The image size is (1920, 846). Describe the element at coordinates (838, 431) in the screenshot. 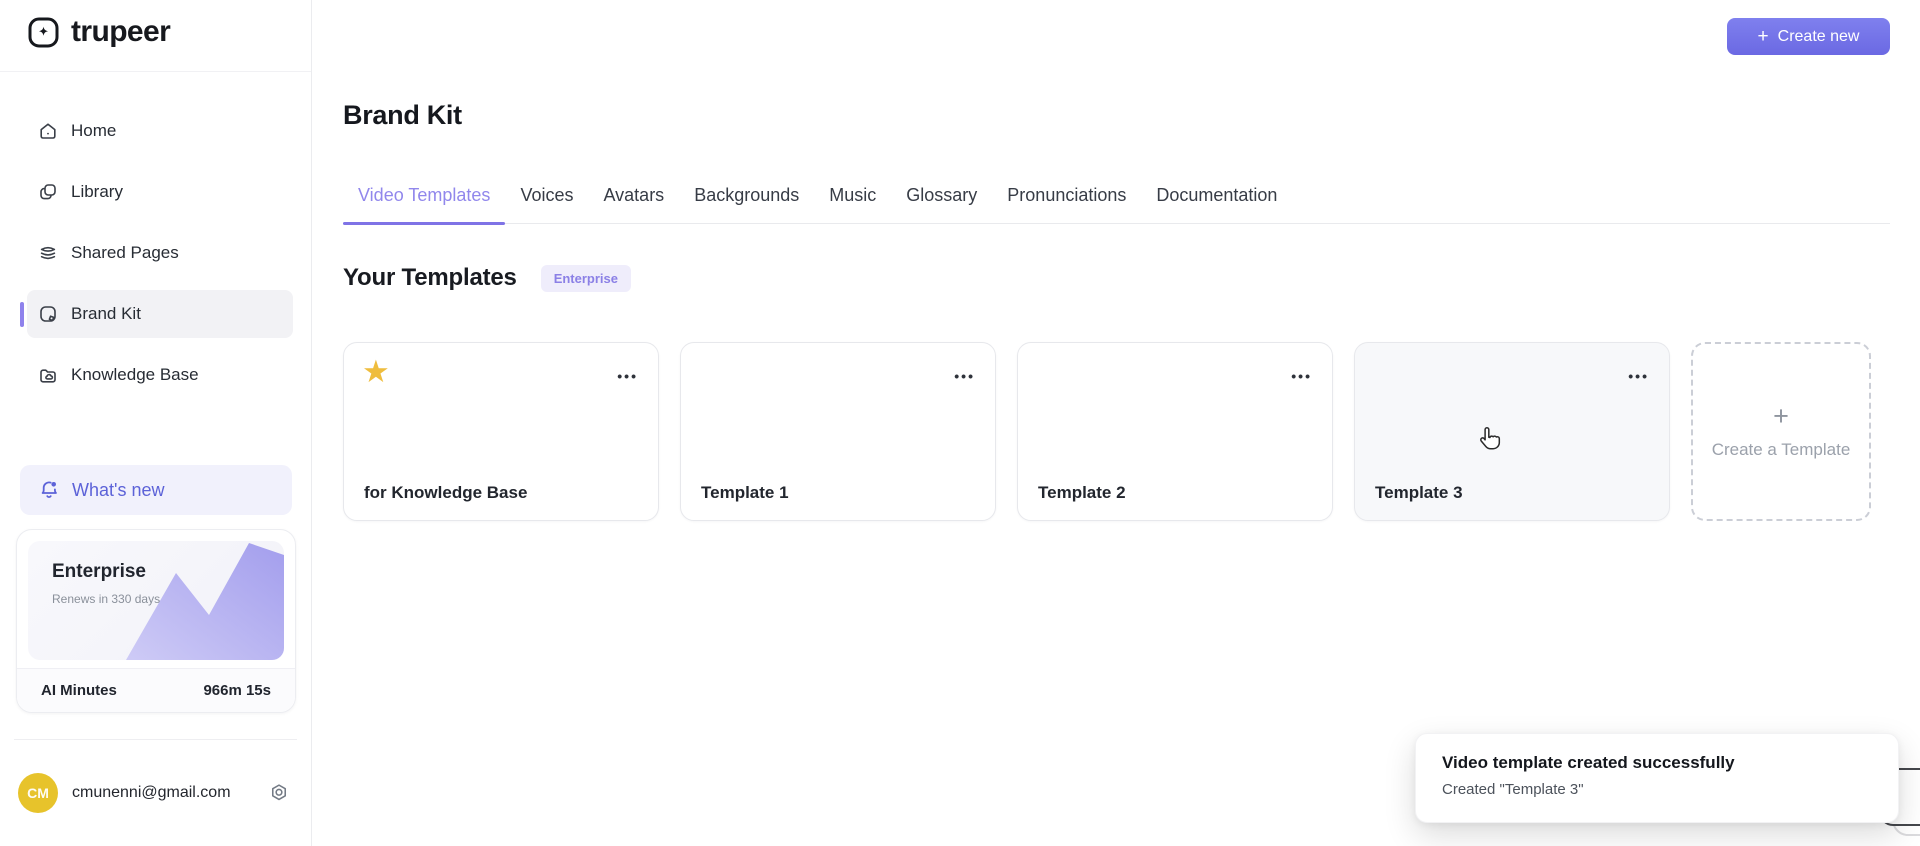

I see `template-card-template-1: ••• Template 1` at that location.